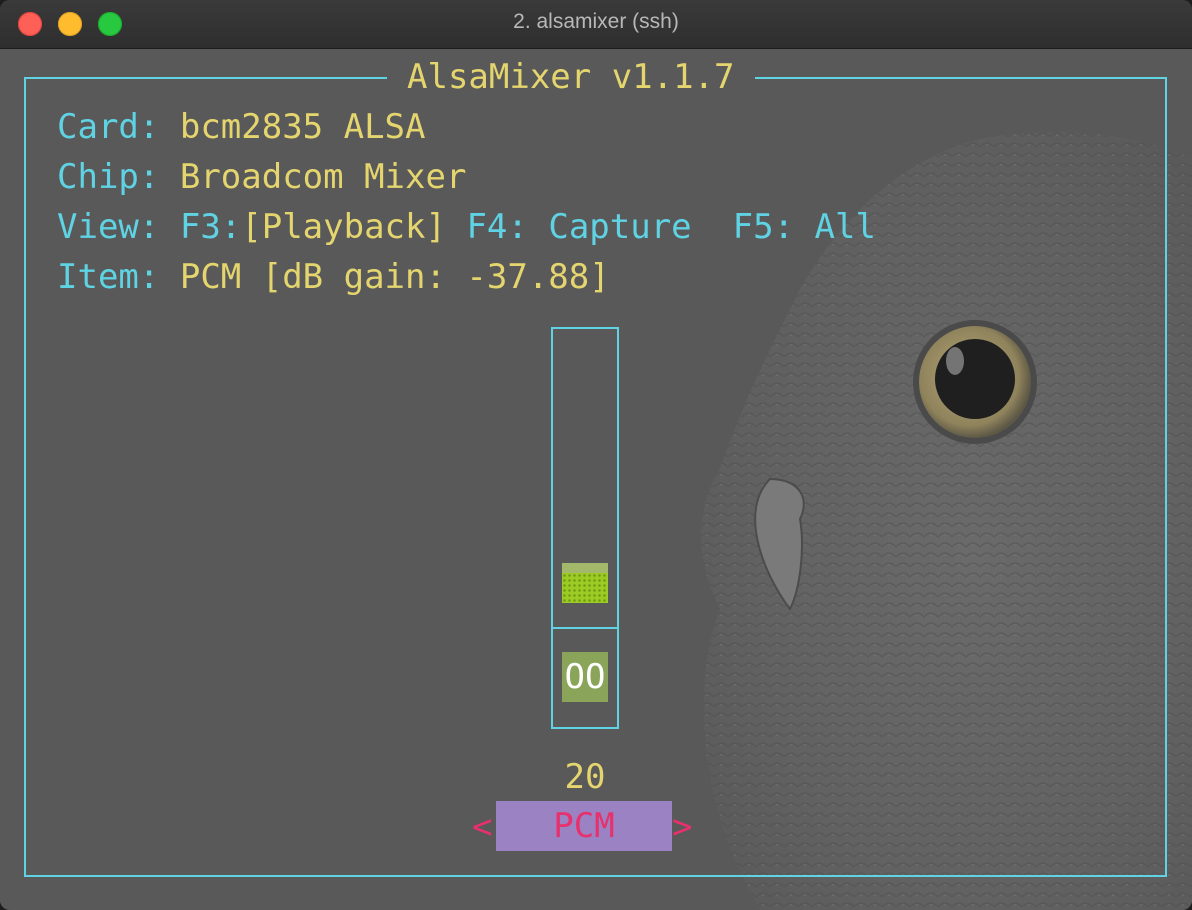 The width and height of the screenshot is (1192, 910). What do you see at coordinates (763, 227) in the screenshot?
I see `all-key: F5:` at bounding box center [763, 227].